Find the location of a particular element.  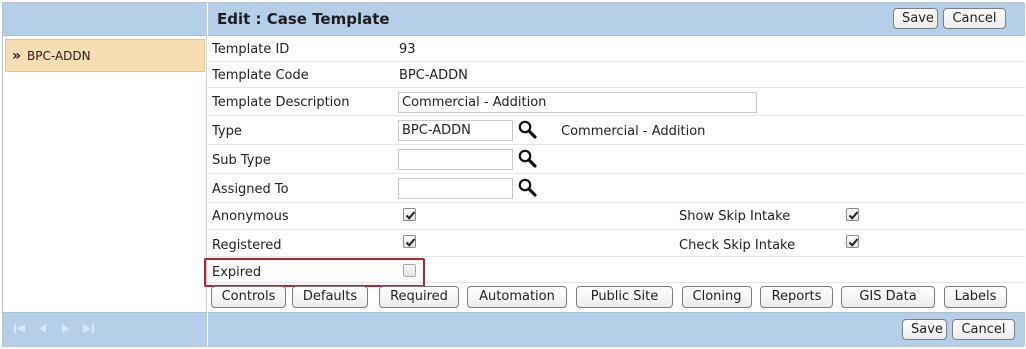

template-id-value: 93 is located at coordinates (407, 49).